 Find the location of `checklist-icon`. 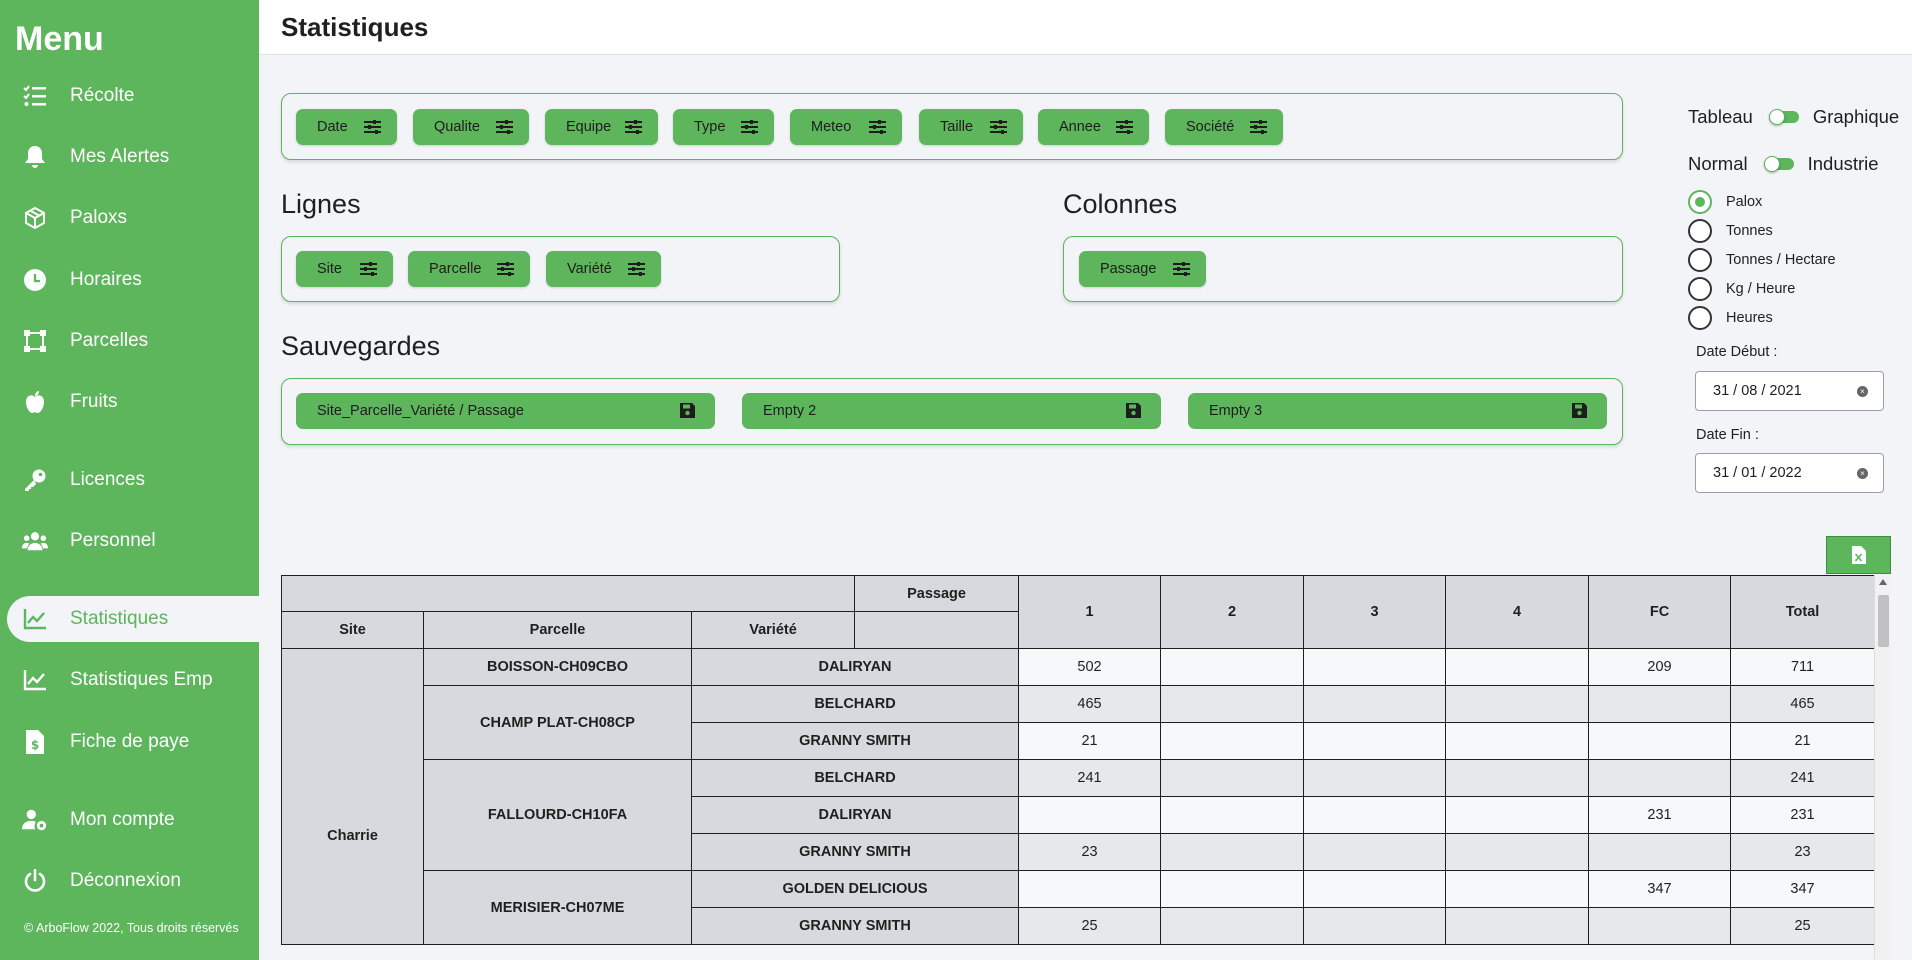

checklist-icon is located at coordinates (35, 96).